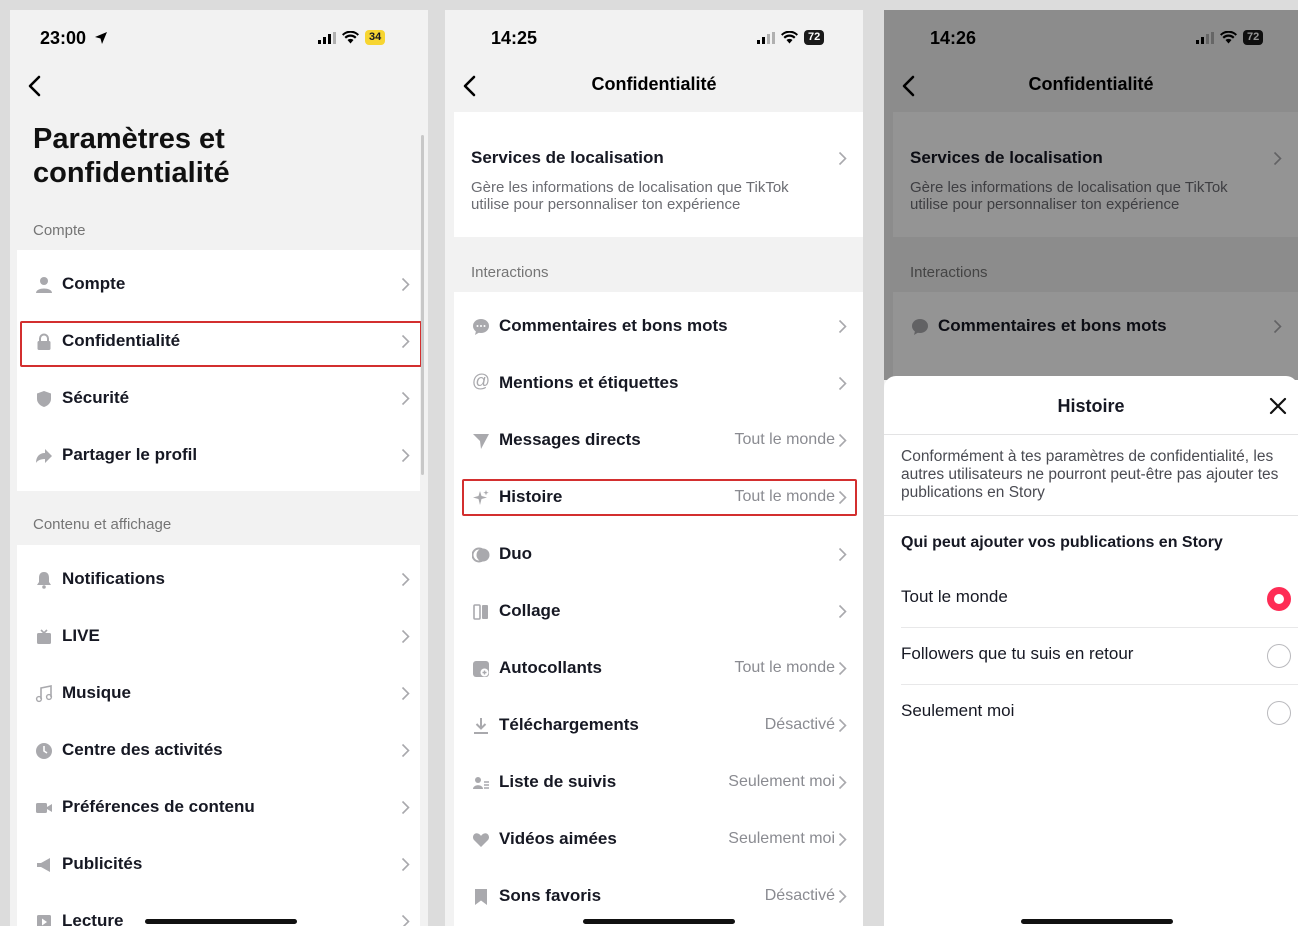 This screenshot has width=1298, height=926. What do you see at coordinates (1091, 406) in the screenshot?
I see `sheet-title: Histoire` at bounding box center [1091, 406].